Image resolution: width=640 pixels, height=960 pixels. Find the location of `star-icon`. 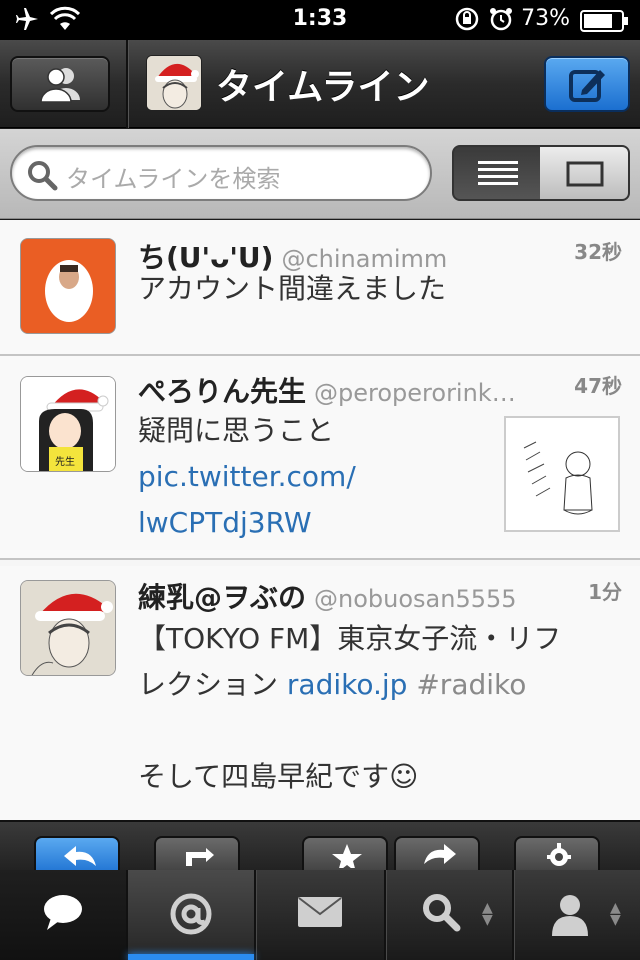

star-icon is located at coordinates (347, 857).